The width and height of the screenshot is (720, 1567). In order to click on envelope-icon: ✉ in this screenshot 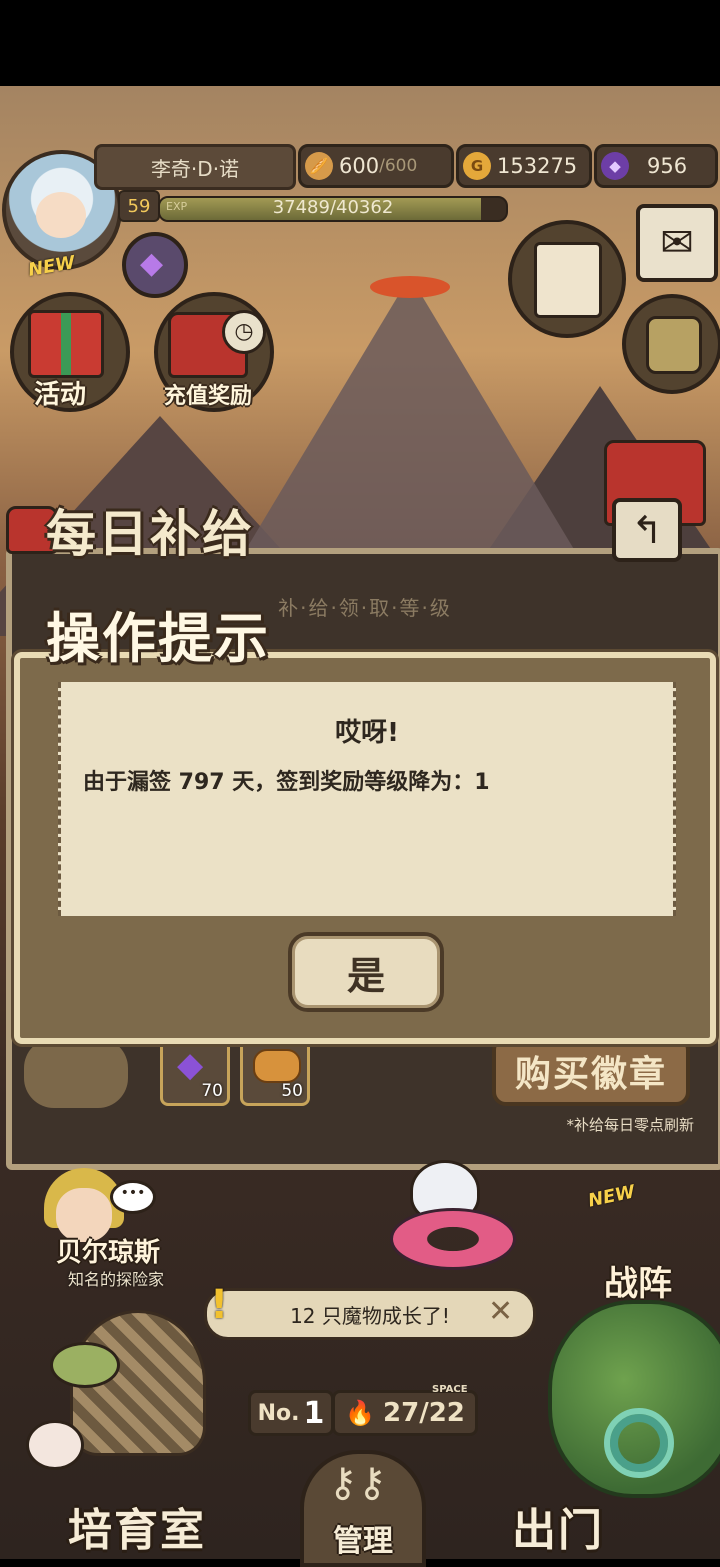, I will do `click(677, 243)`.